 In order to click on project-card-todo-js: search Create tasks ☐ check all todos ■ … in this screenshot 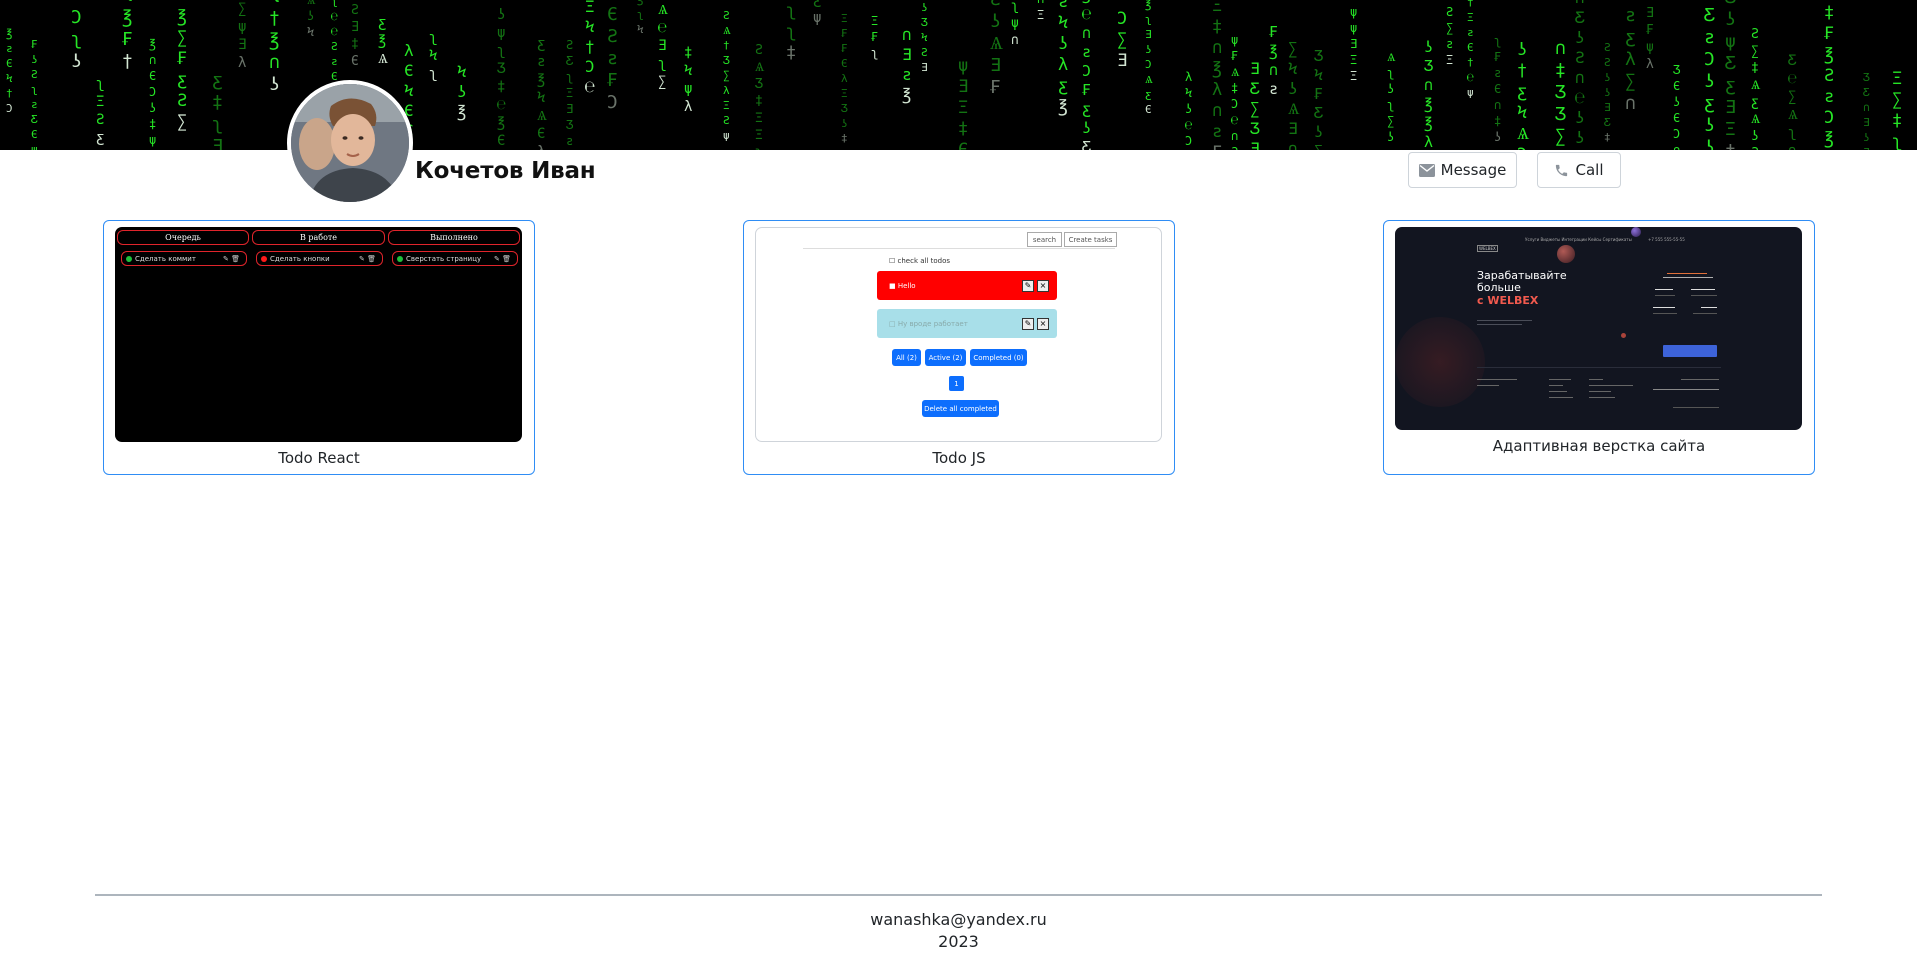, I will do `click(959, 347)`.